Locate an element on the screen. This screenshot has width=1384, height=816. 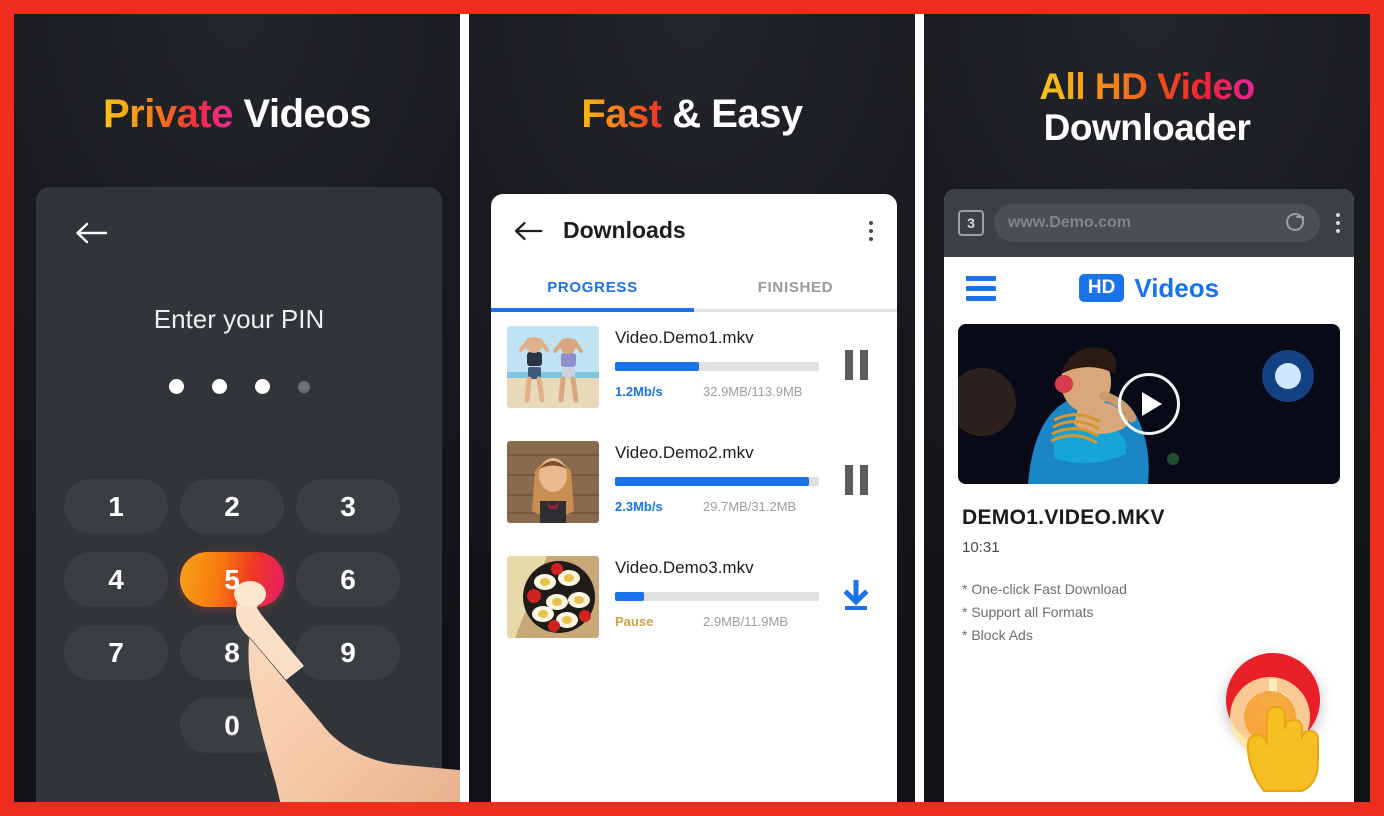
keypad-key-9: 9 is located at coordinates (348, 652).